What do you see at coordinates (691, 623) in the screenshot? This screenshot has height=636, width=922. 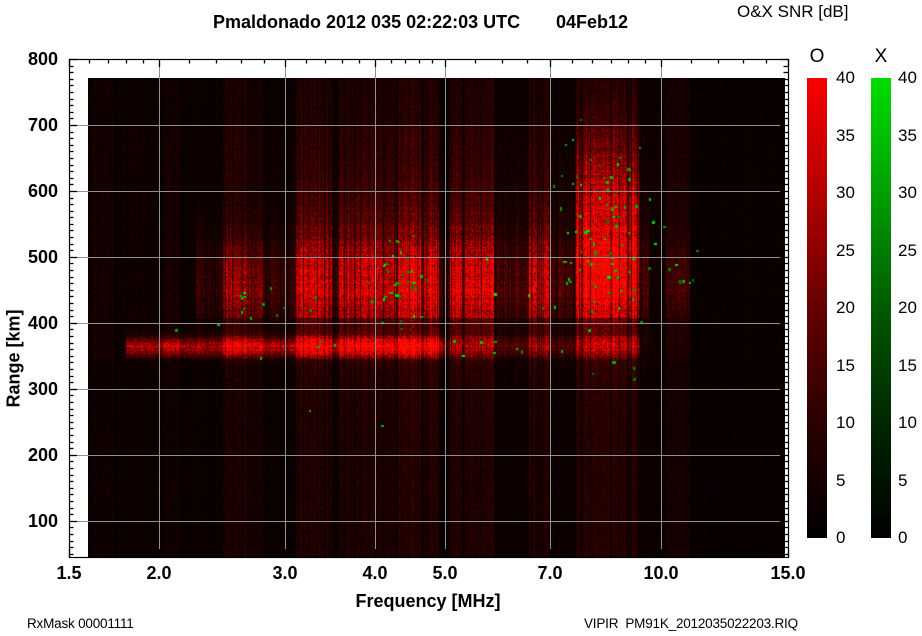 I see `footer-filename: VIPIR PM91K_2012035022203.RIQ` at bounding box center [691, 623].